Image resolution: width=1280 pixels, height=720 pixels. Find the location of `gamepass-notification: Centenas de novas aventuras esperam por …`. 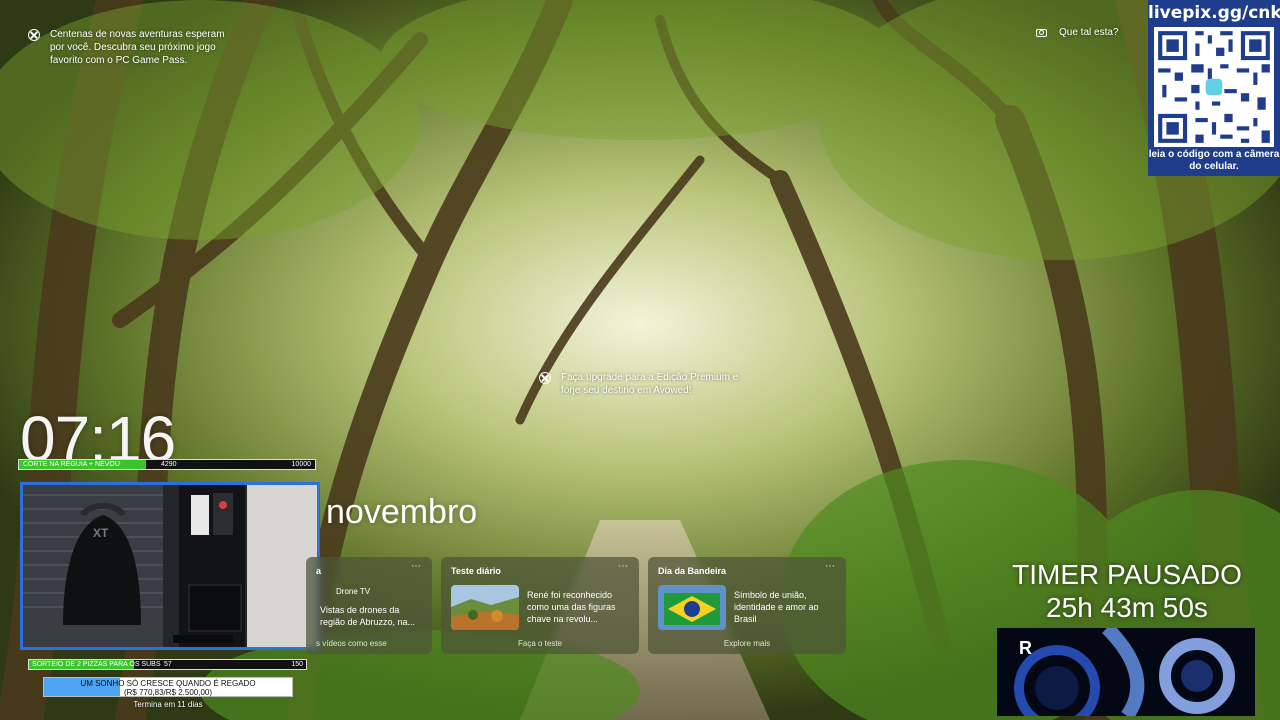

gamepass-notification: Centenas de novas aventuras esperam por … is located at coordinates (133, 47).